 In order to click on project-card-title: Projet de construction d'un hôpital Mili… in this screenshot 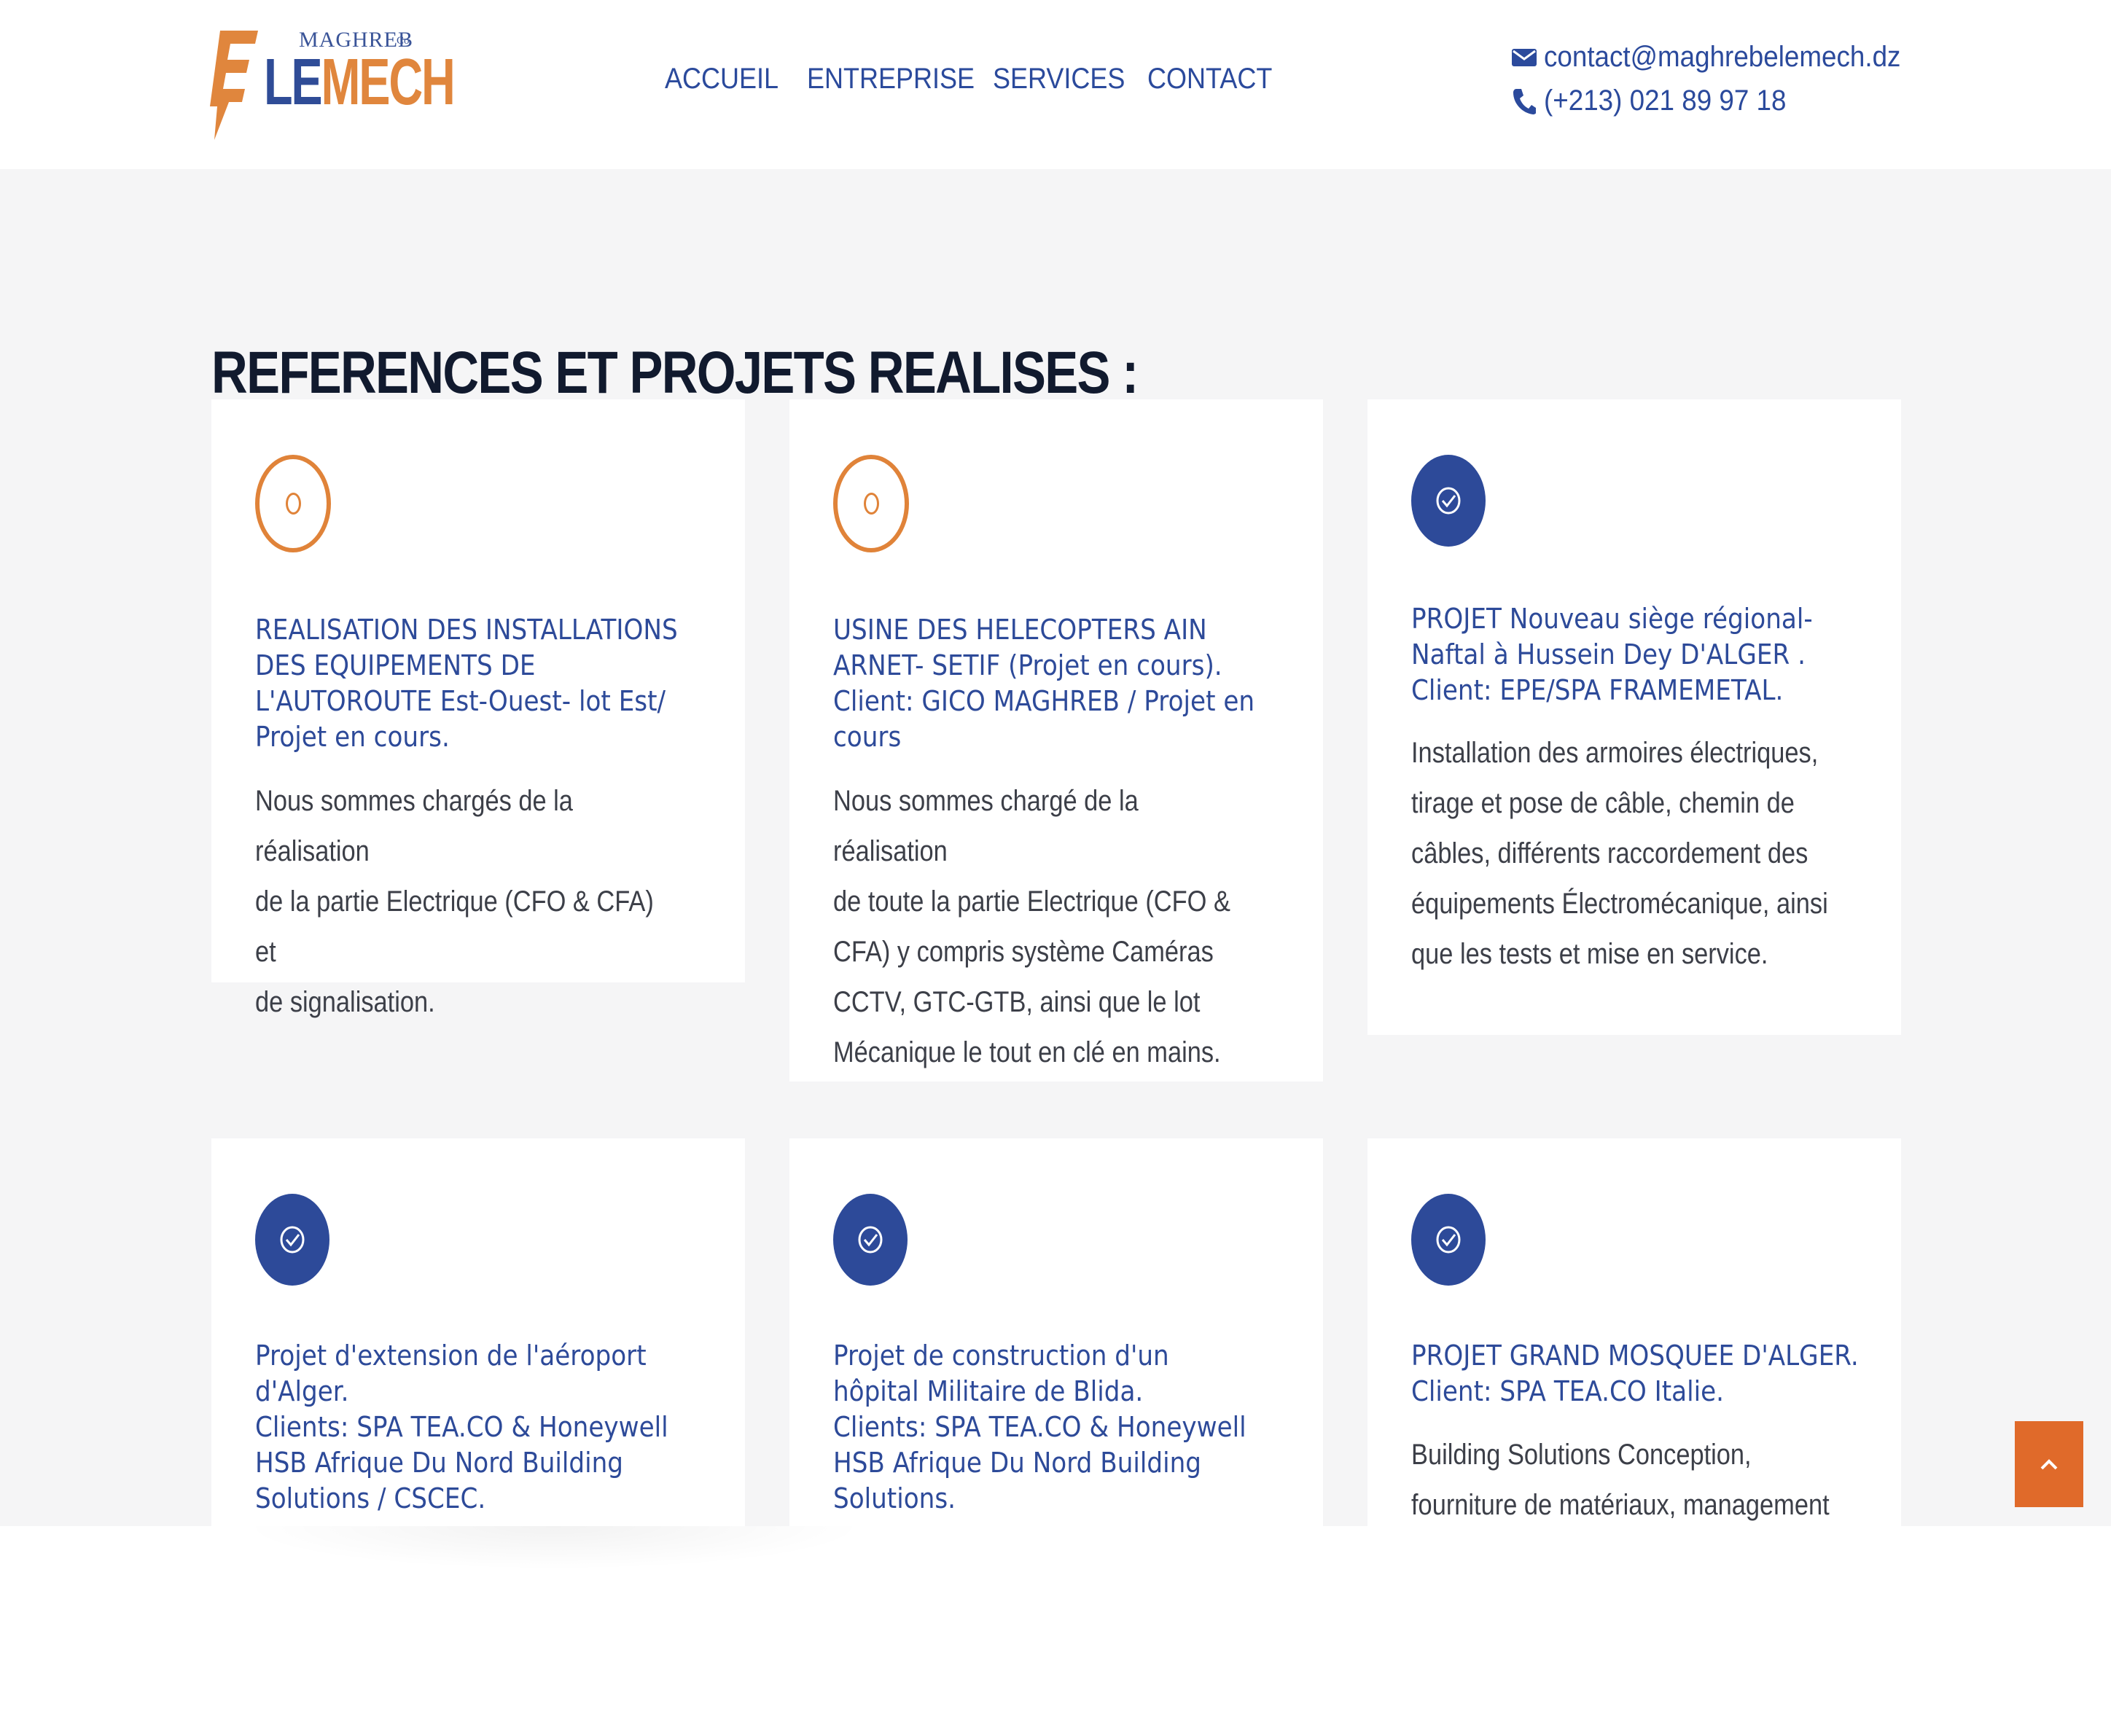, I will do `click(1039, 1427)`.